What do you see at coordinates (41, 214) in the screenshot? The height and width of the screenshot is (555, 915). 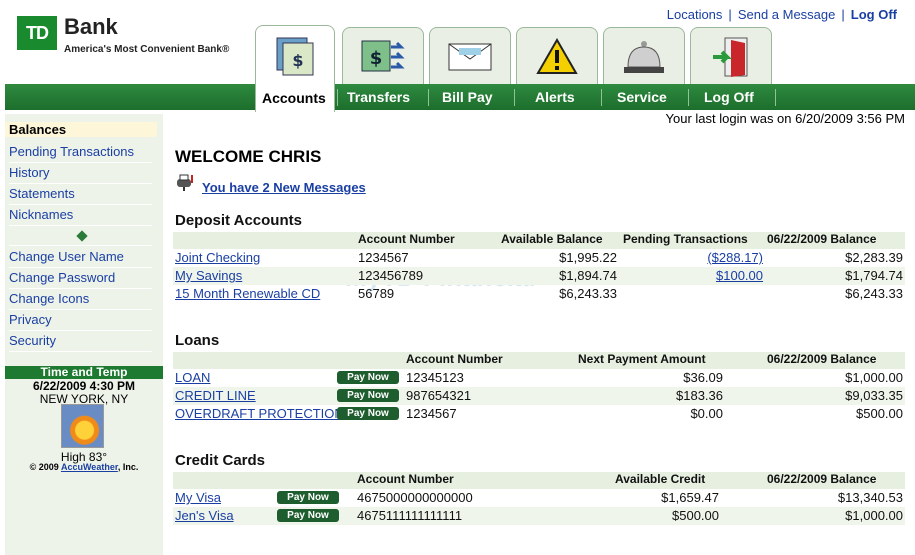 I see `sidebar-item-nicknames: Nicknames` at bounding box center [41, 214].